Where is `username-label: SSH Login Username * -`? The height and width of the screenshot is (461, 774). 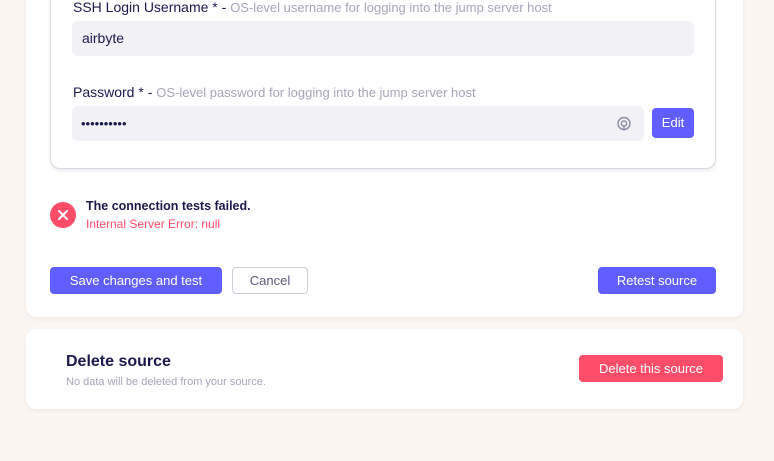 username-label: SSH Login Username * - is located at coordinates (152, 7).